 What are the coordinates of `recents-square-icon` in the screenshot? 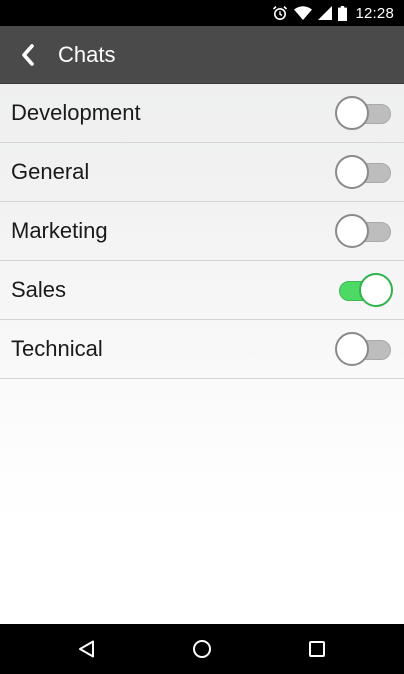 It's located at (317, 649).